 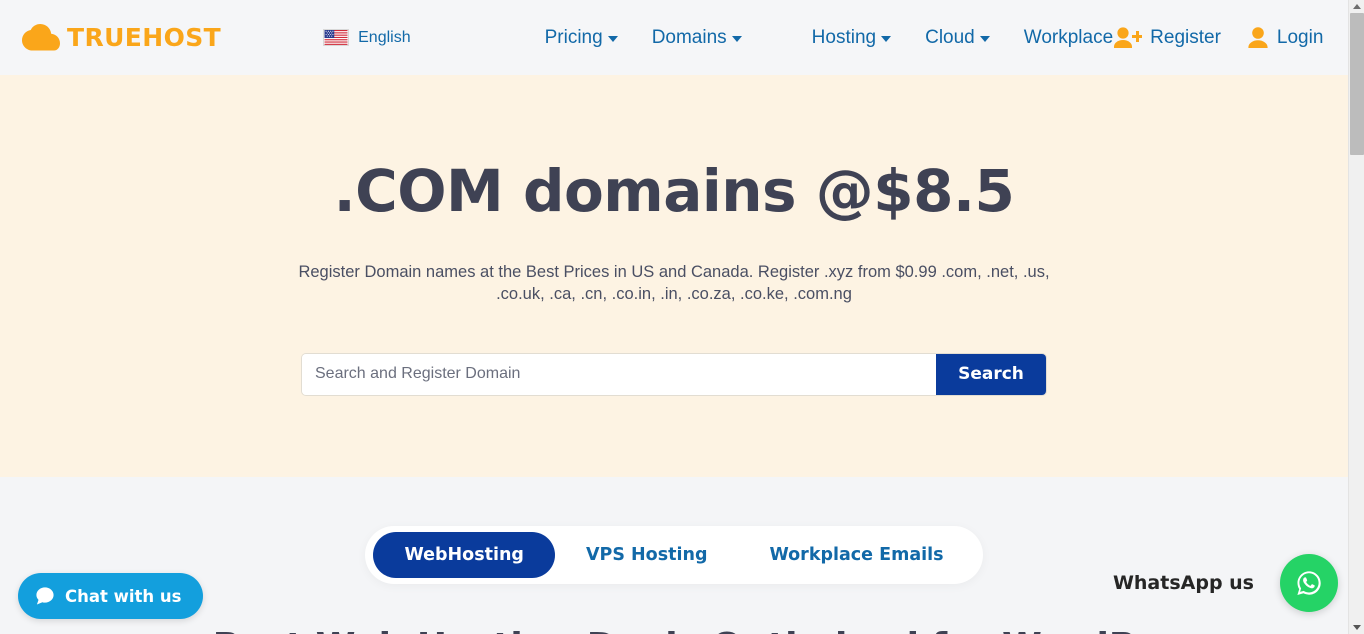 I want to click on vertical-scrollbar, so click(x=1356, y=317).